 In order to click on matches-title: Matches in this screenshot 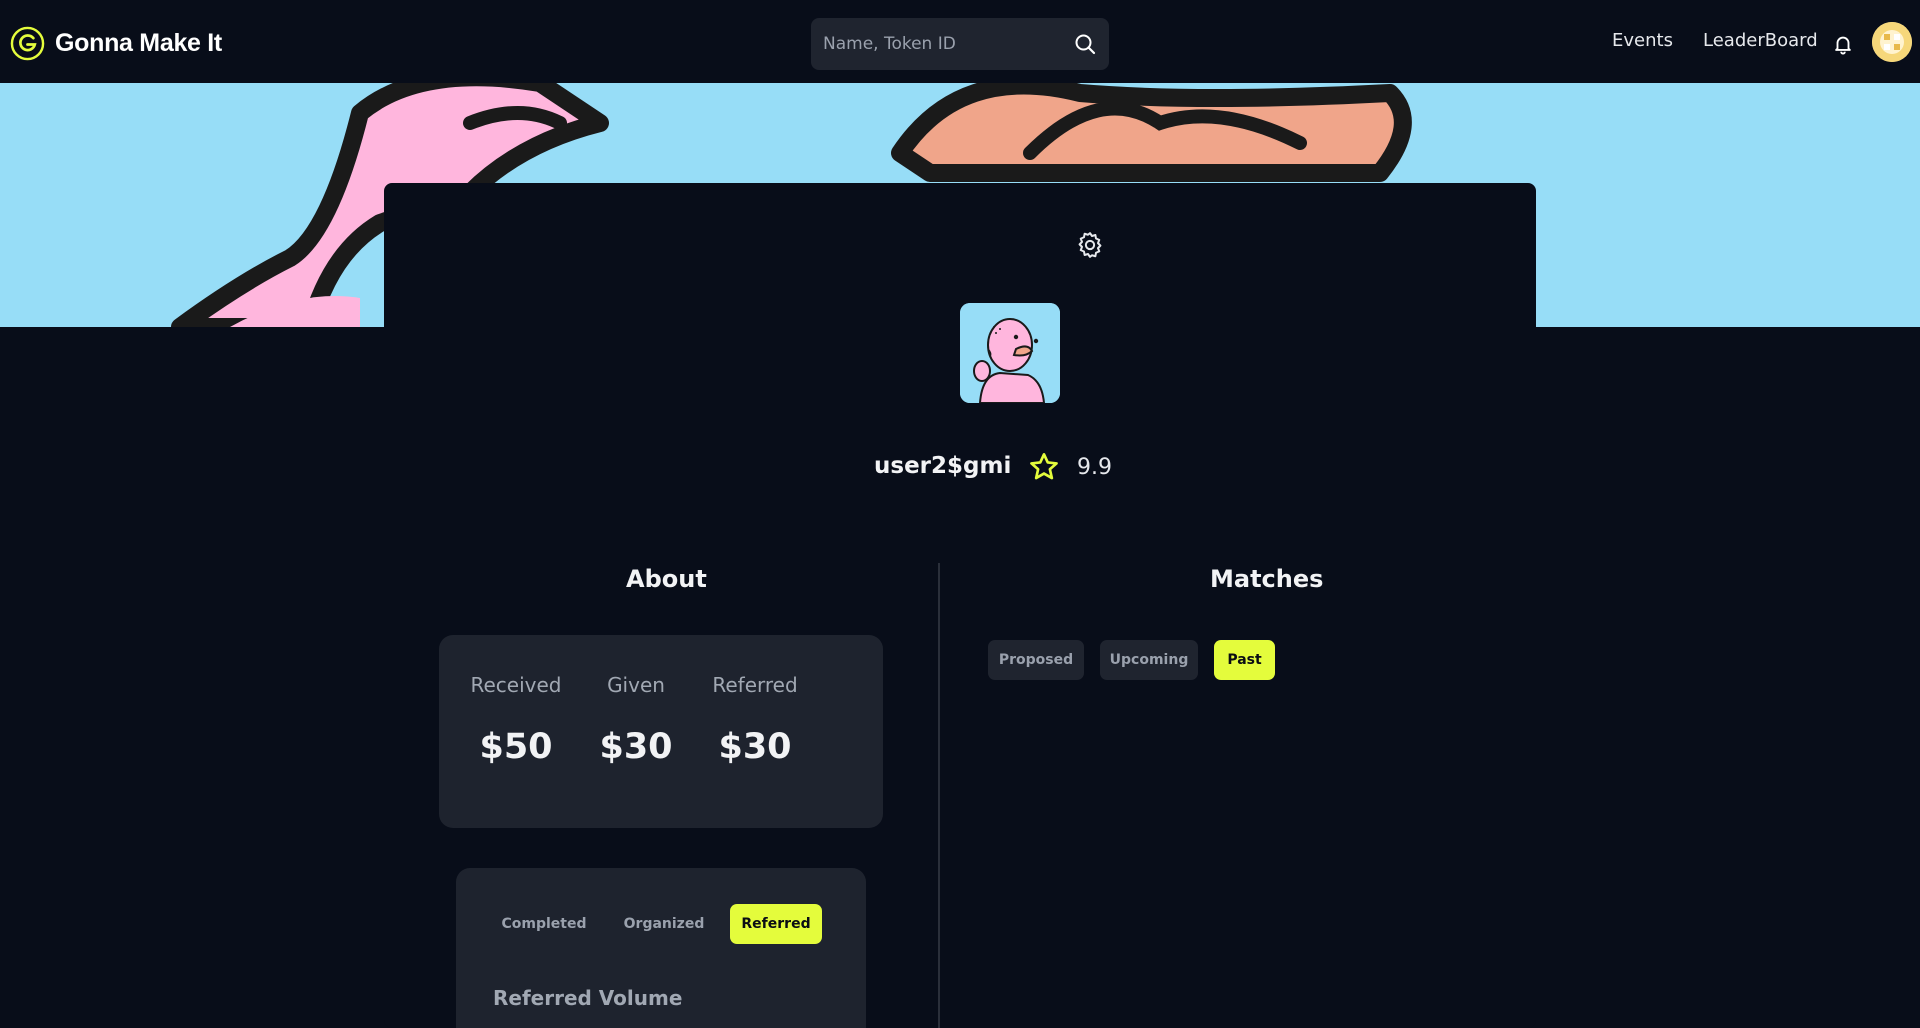, I will do `click(1267, 579)`.